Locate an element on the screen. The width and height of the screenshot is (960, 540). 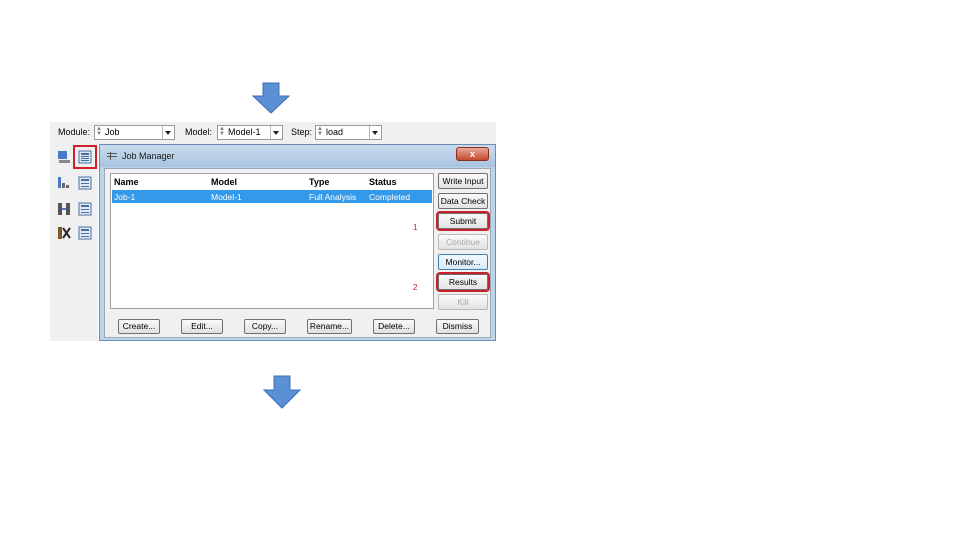
step-label: Step: is located at coordinates (302, 132).